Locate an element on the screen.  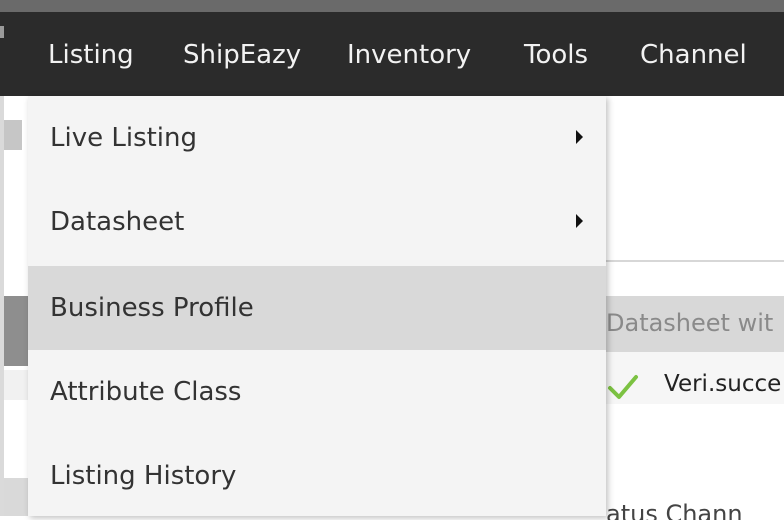
menu-item-label: Business Profile is located at coordinates (152, 308).